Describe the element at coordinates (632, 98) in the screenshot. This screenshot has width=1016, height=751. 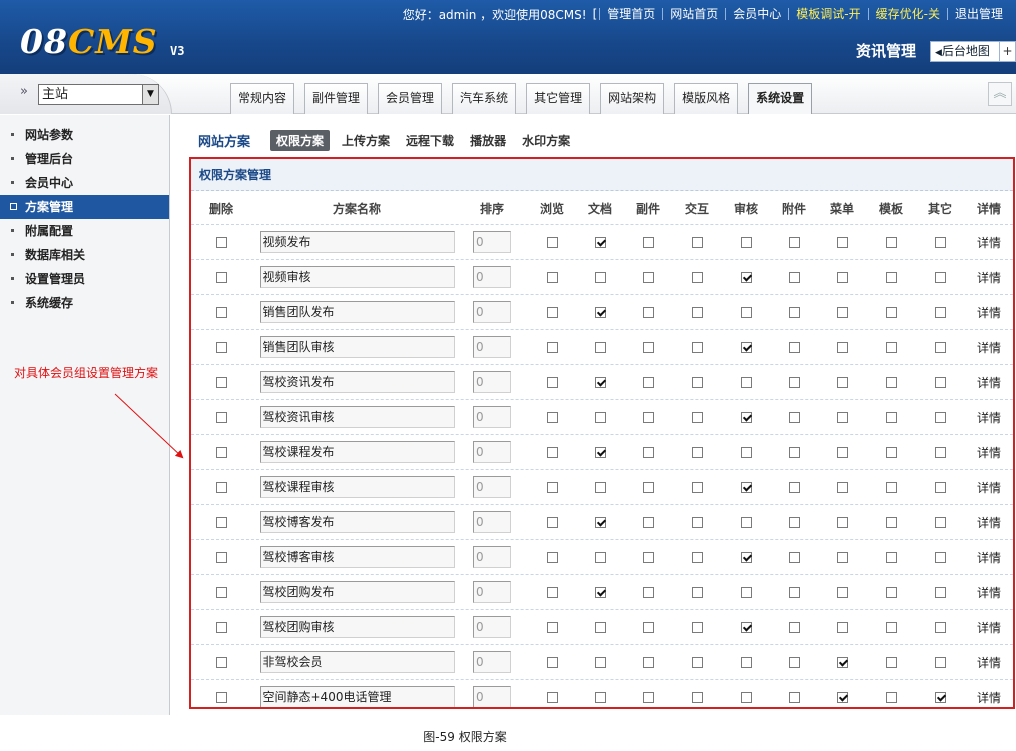
I see `tab-site-structure: 网站架构` at that location.